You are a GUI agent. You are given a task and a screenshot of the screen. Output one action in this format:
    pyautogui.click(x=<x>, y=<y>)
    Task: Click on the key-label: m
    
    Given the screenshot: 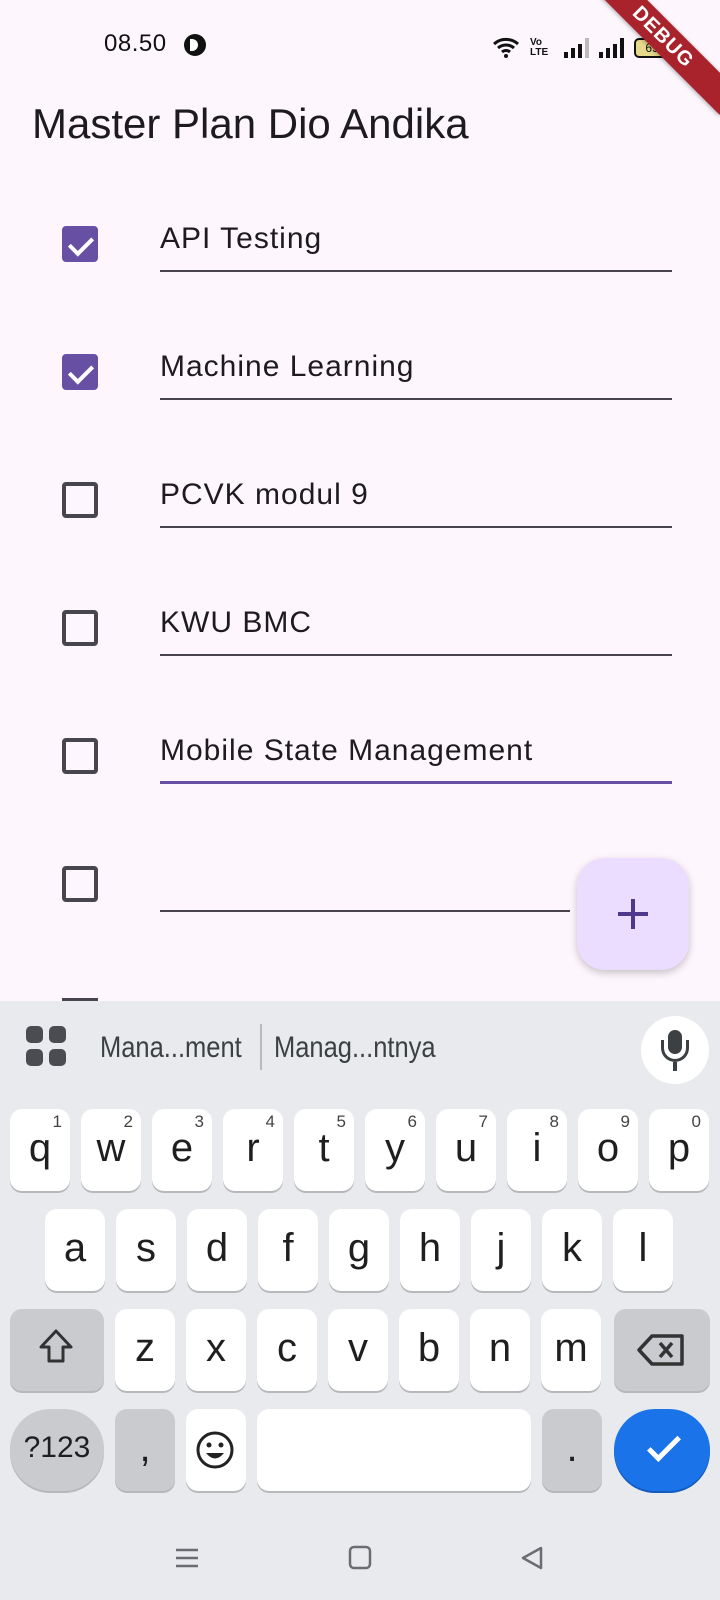 What is the action you would take?
    pyautogui.click(x=571, y=1348)
    